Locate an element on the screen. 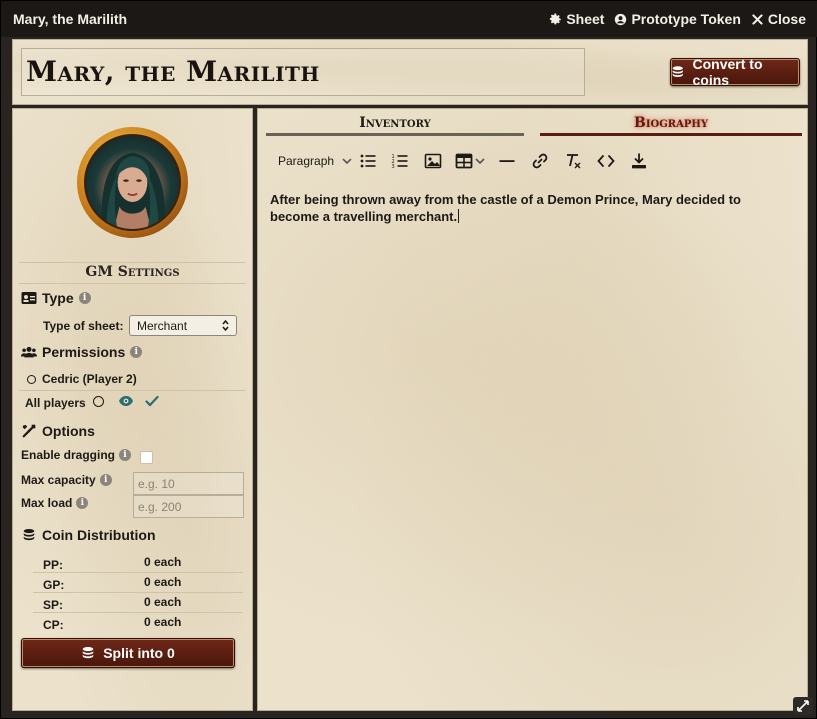 The height and width of the screenshot is (719, 817). coin-distribution-heading: Coin Distribution is located at coordinates (88, 535).